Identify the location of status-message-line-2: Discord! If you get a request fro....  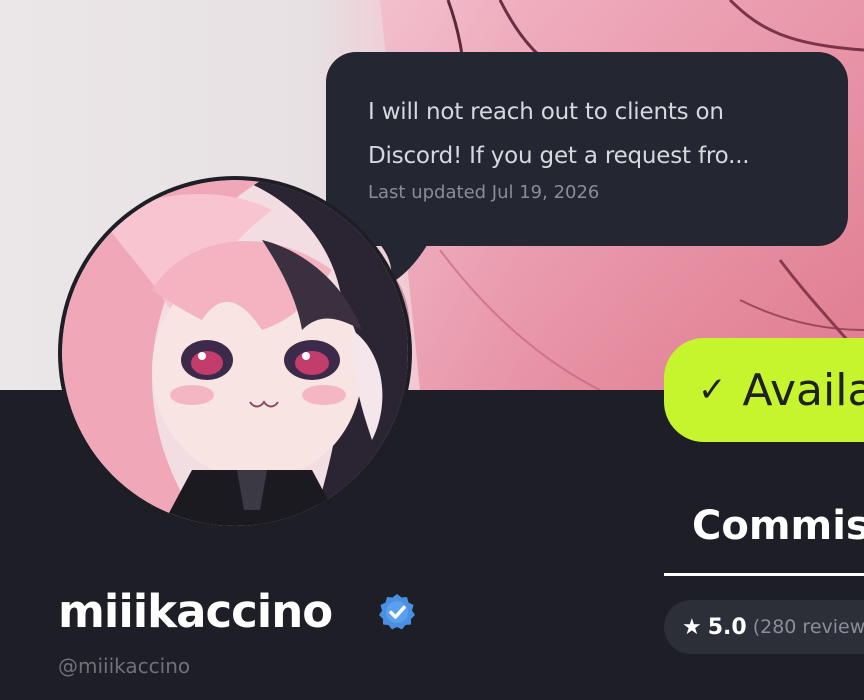
(559, 156).